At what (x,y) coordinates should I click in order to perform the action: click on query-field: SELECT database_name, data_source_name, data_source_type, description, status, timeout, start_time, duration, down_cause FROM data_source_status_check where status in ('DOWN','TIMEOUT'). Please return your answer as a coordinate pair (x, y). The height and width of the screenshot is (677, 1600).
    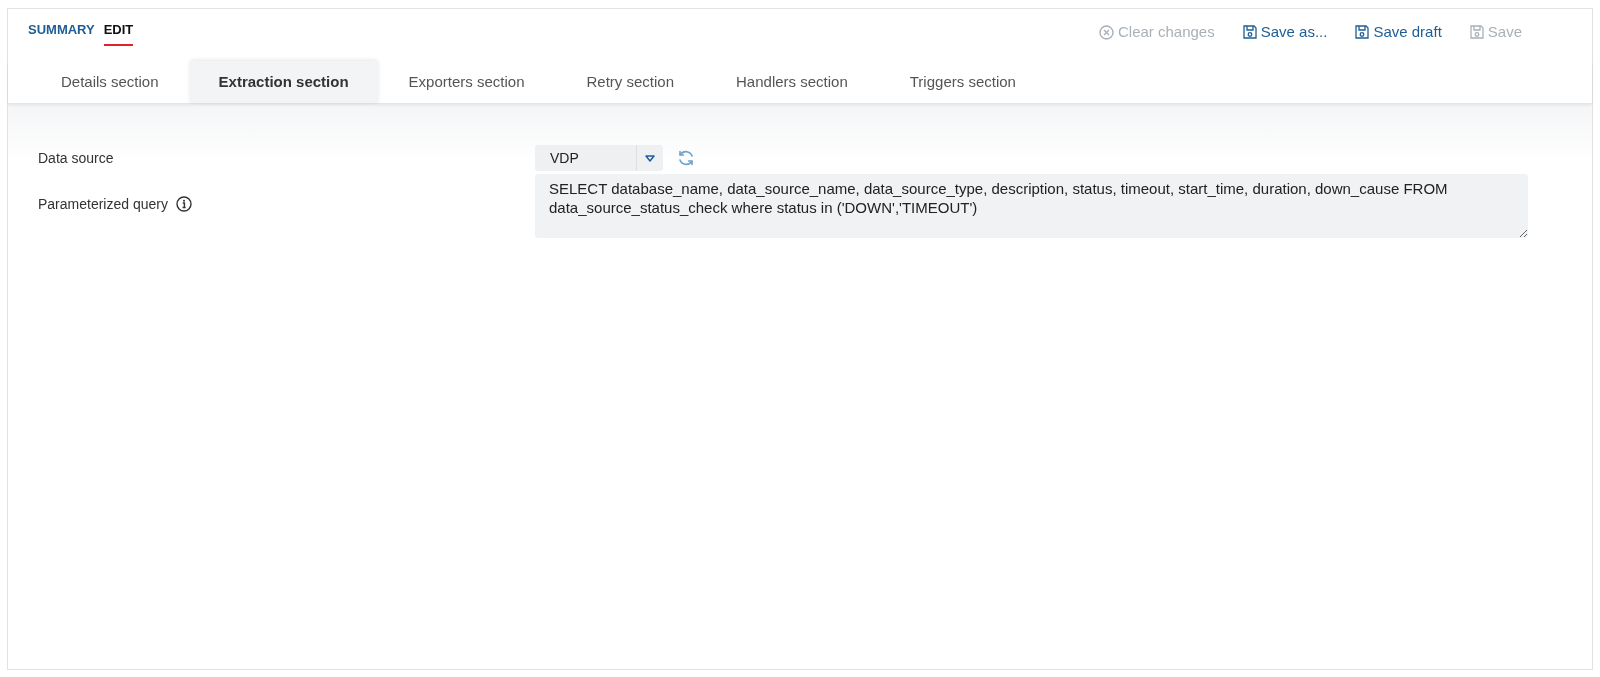
    Looking at the image, I should click on (1031, 206).